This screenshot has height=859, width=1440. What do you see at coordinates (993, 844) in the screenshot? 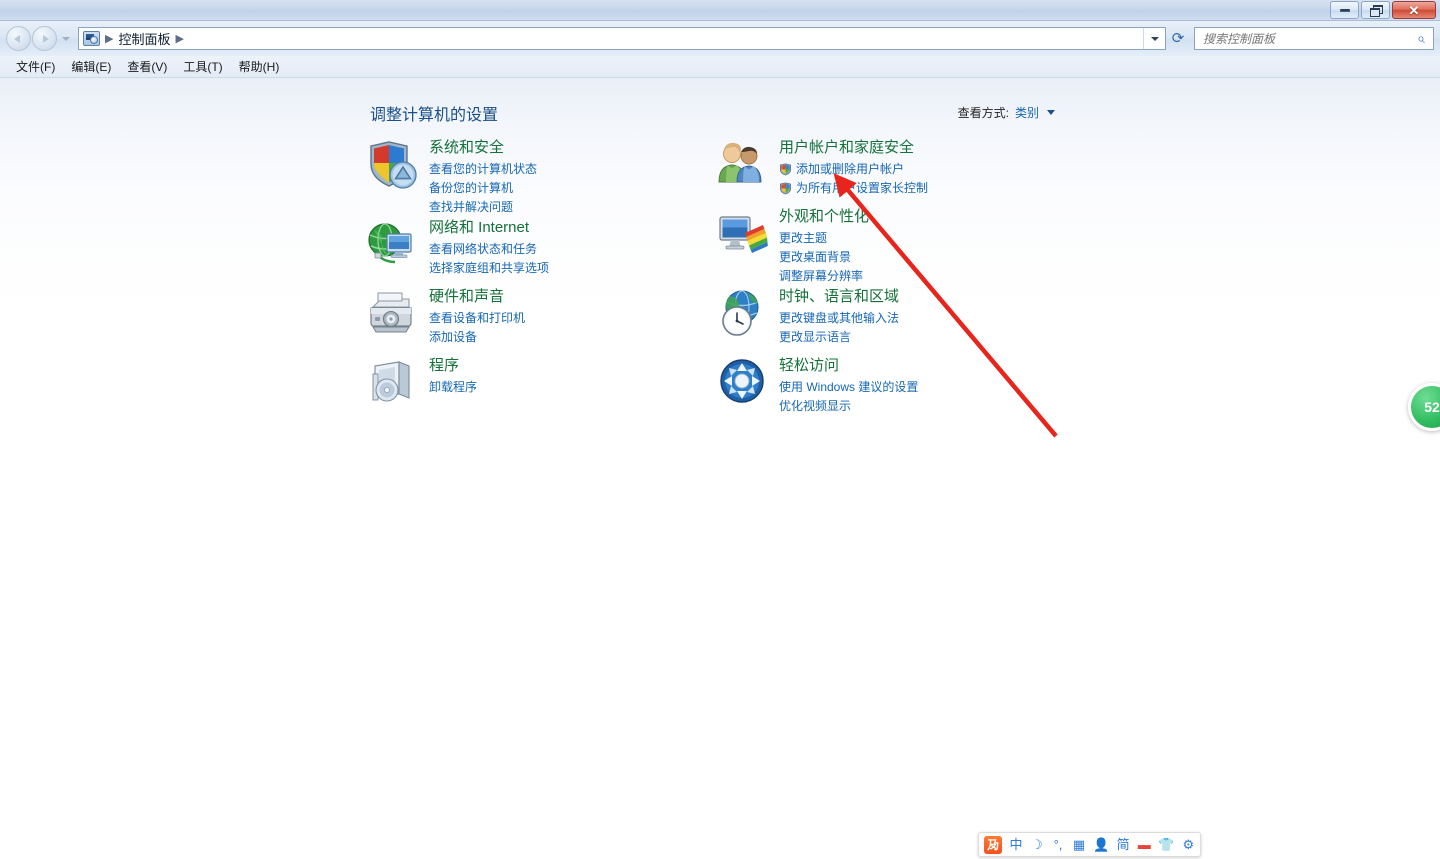
I see `sogou-ime-logo-icon: 夃` at bounding box center [993, 844].